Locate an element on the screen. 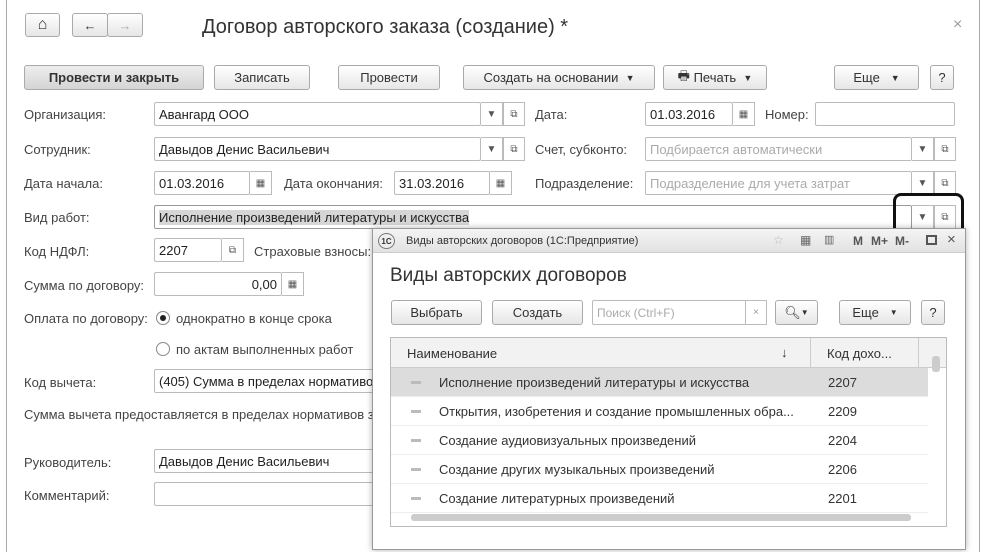  payment-once-radio is located at coordinates (163, 318).